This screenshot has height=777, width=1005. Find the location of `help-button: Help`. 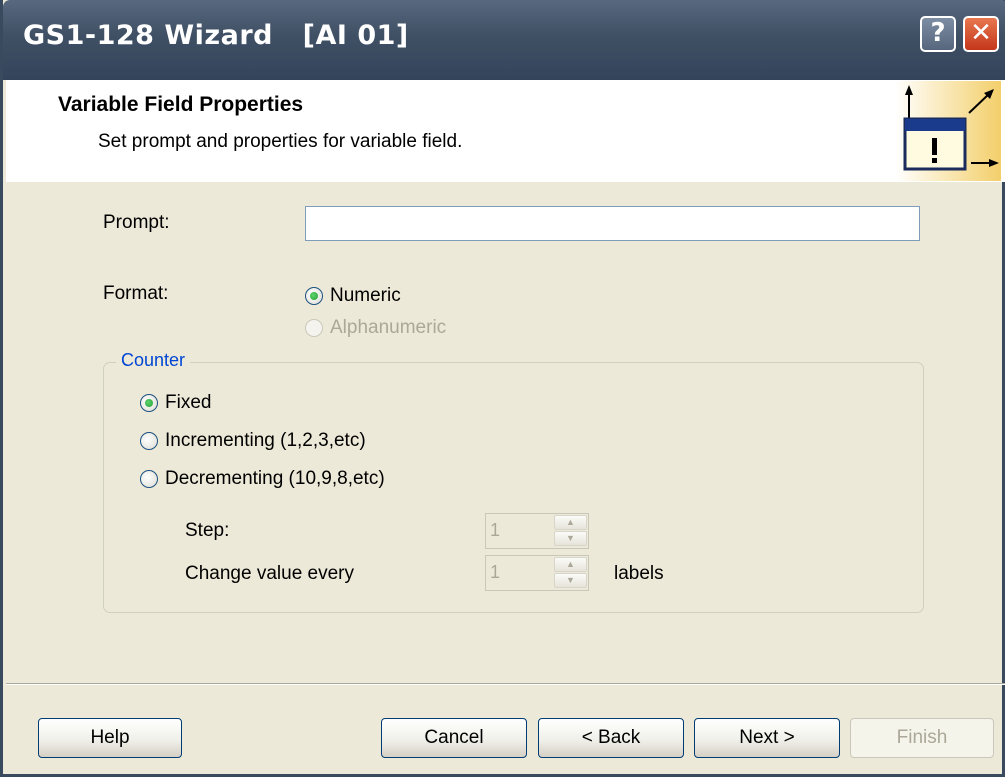

help-button: Help is located at coordinates (110, 738).